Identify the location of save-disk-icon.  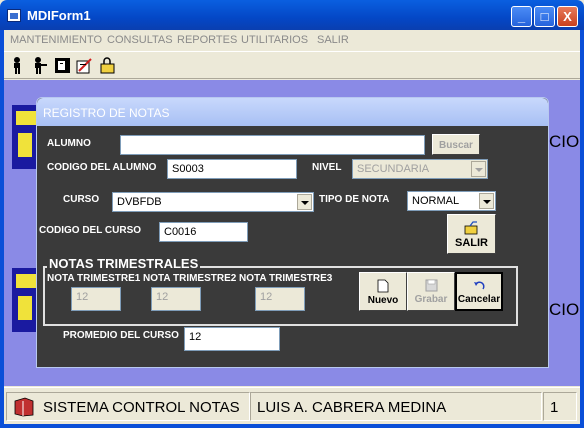
(431, 285).